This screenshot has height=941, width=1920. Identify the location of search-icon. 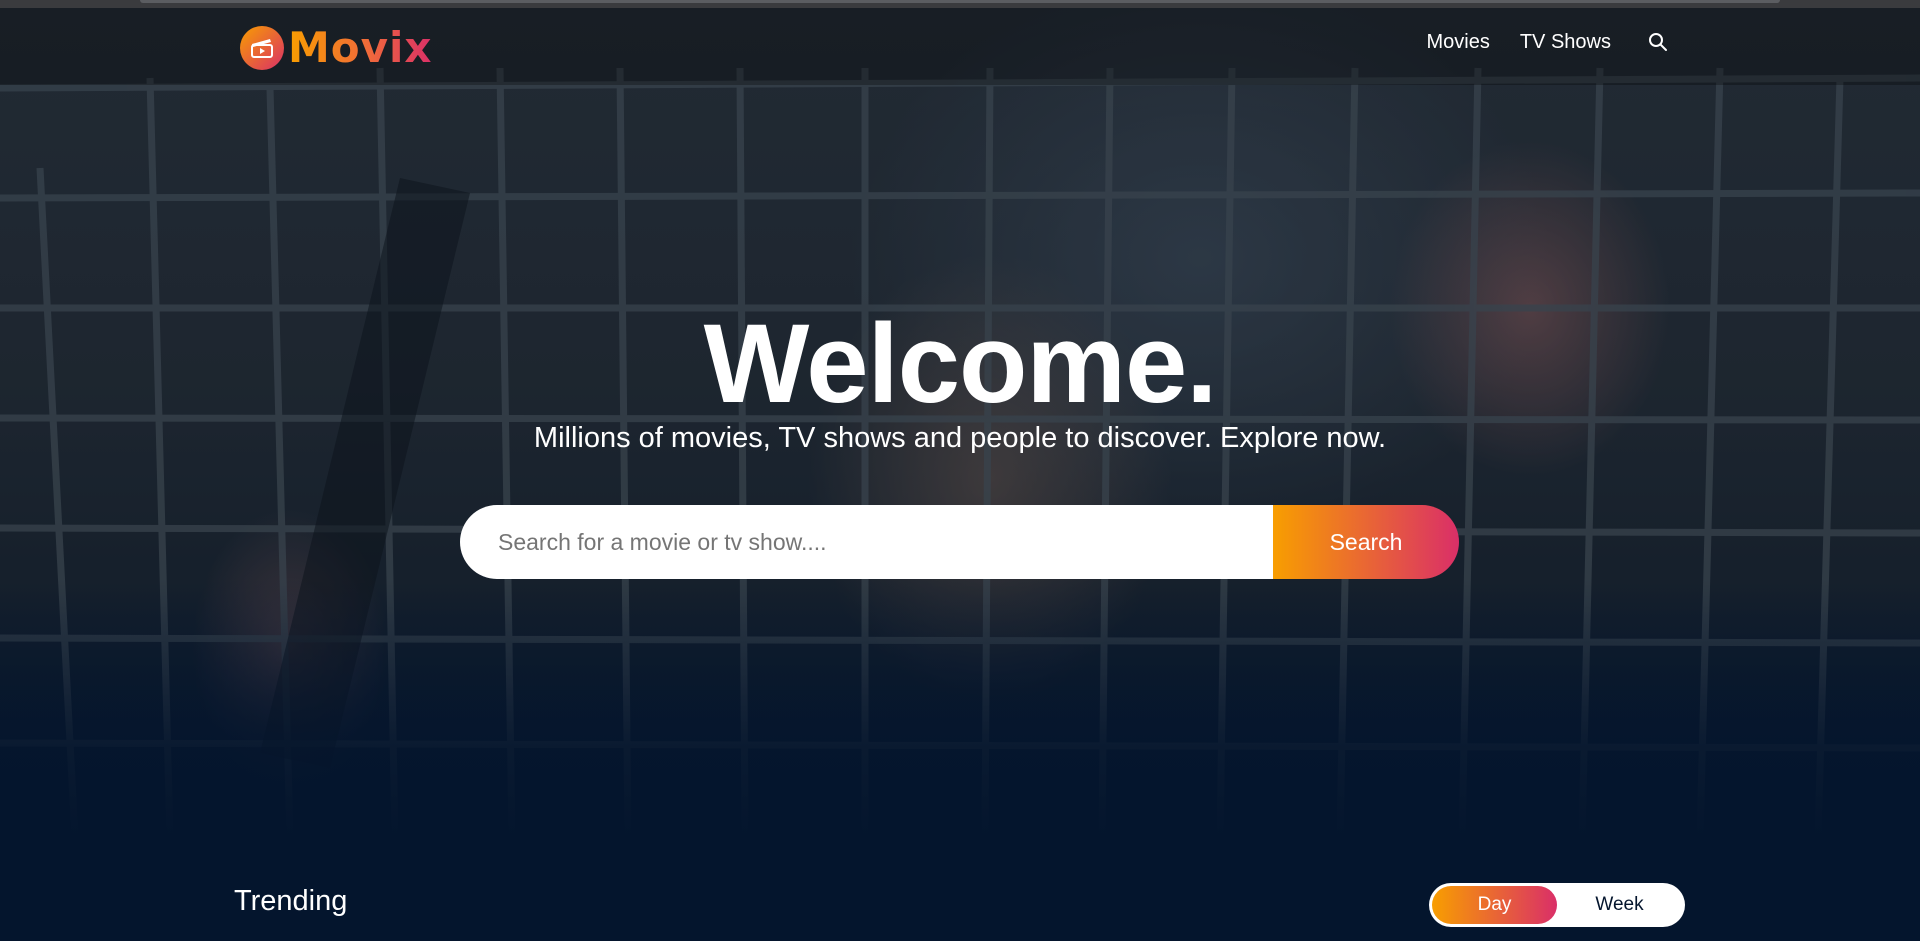
(1658, 42).